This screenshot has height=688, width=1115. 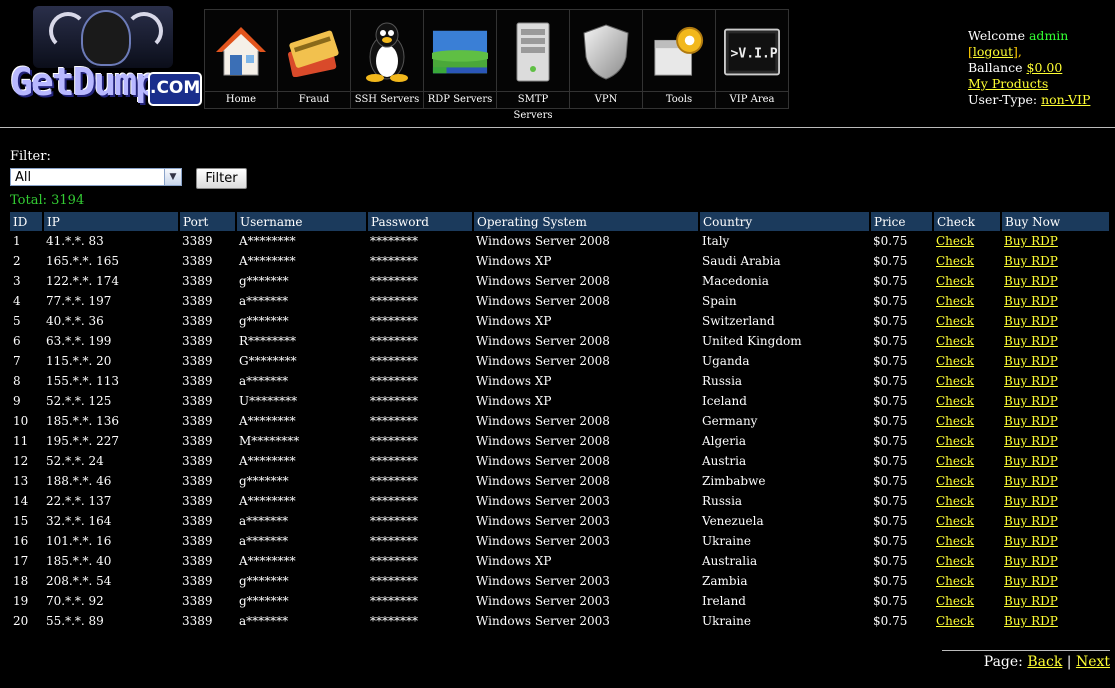 I want to click on cell-id: 8, so click(x=17, y=381).